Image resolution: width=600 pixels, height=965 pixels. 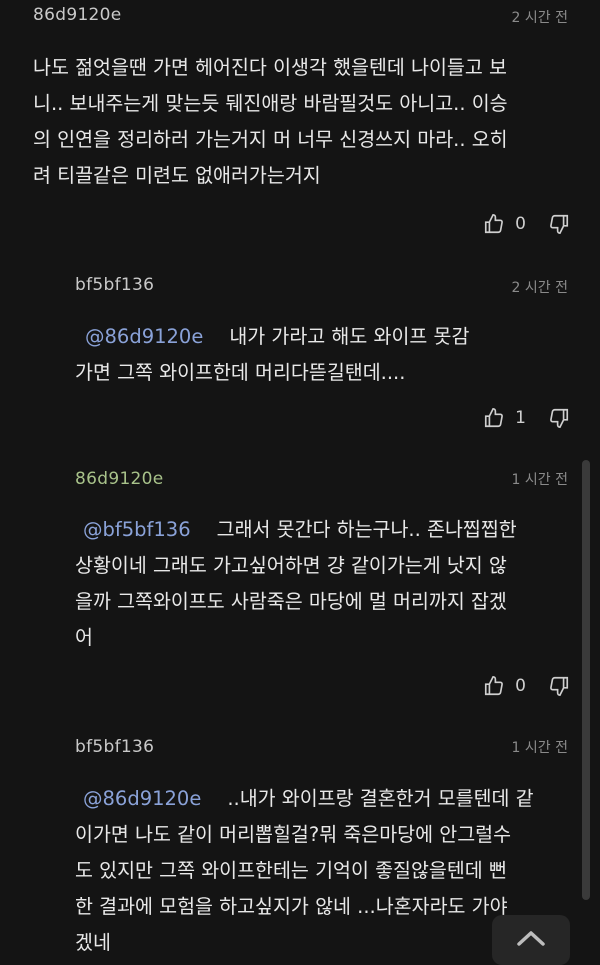 I want to click on comment-line: 려 티끌같은 미련도 없애러가는거지, so click(x=177, y=175).